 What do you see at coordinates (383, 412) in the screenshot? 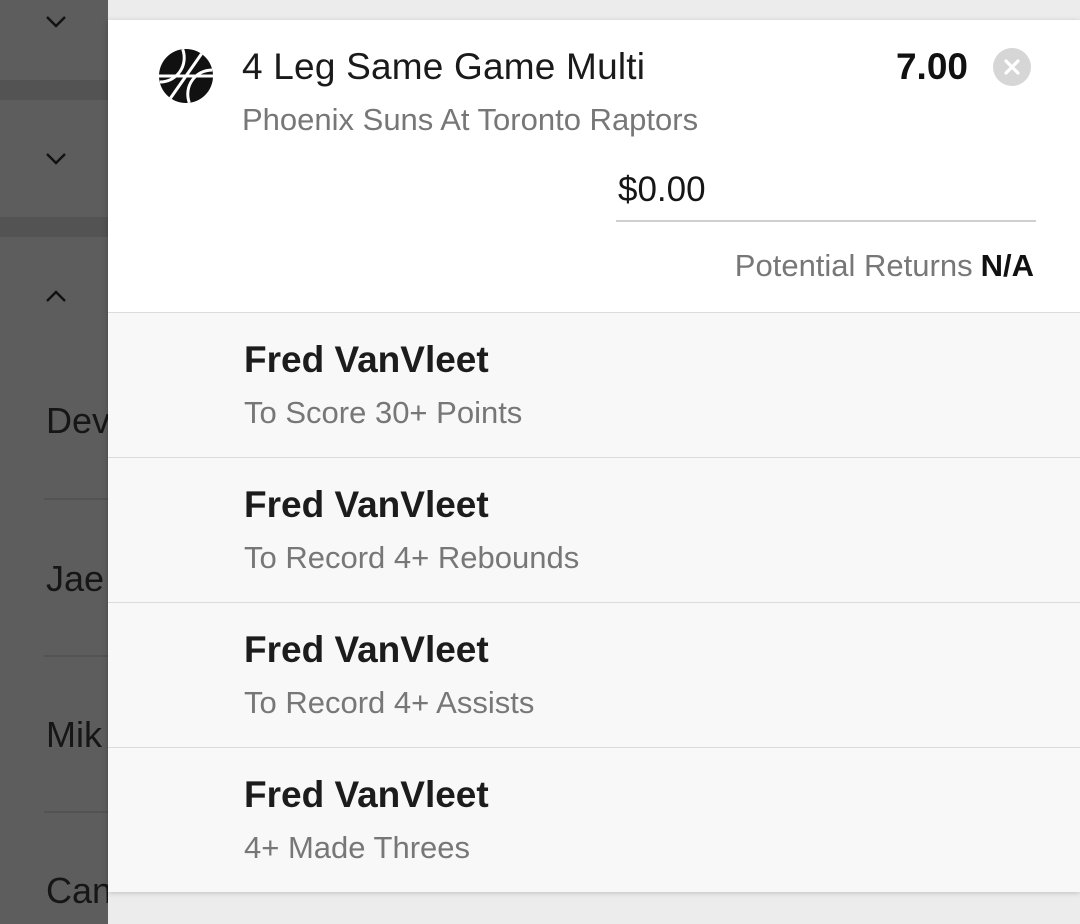
I see `leg-market: To Score 30+ Points` at bounding box center [383, 412].